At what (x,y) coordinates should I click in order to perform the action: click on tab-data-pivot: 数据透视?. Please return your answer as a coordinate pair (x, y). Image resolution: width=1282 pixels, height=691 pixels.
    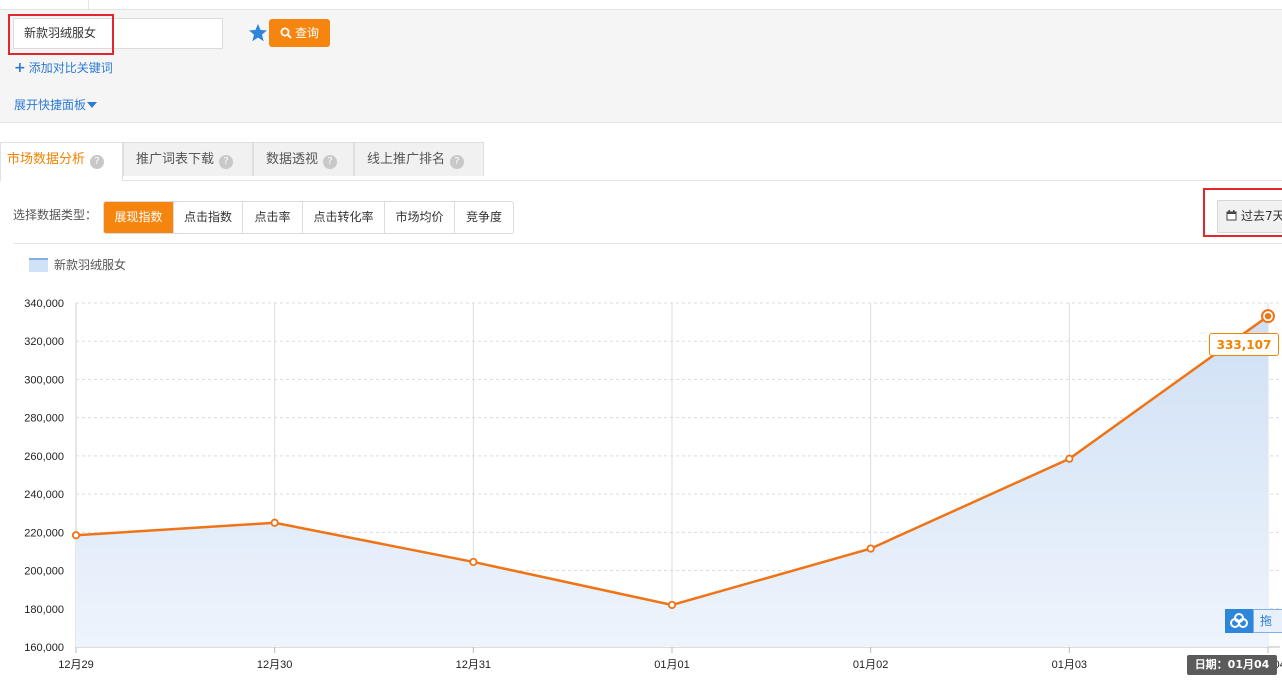
    Looking at the image, I should click on (303, 159).